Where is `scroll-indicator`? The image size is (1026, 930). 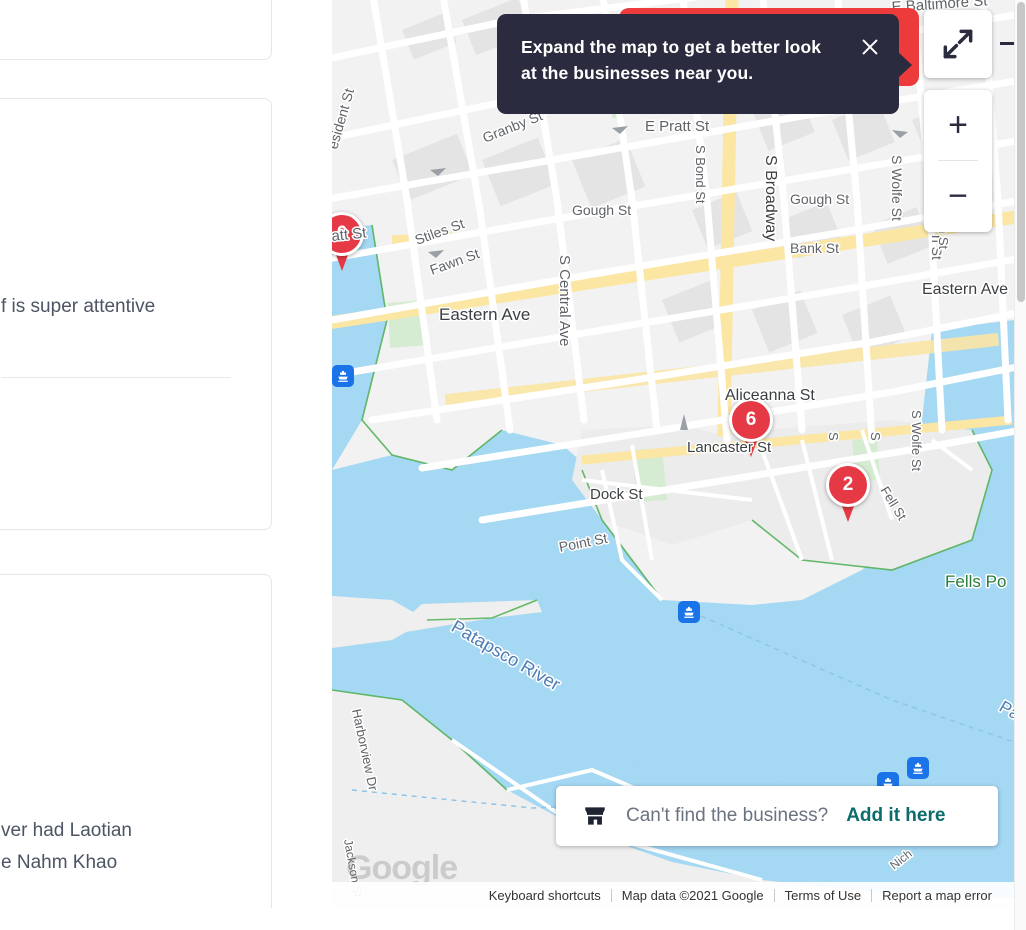
scroll-indicator is located at coordinates (1007, 43).